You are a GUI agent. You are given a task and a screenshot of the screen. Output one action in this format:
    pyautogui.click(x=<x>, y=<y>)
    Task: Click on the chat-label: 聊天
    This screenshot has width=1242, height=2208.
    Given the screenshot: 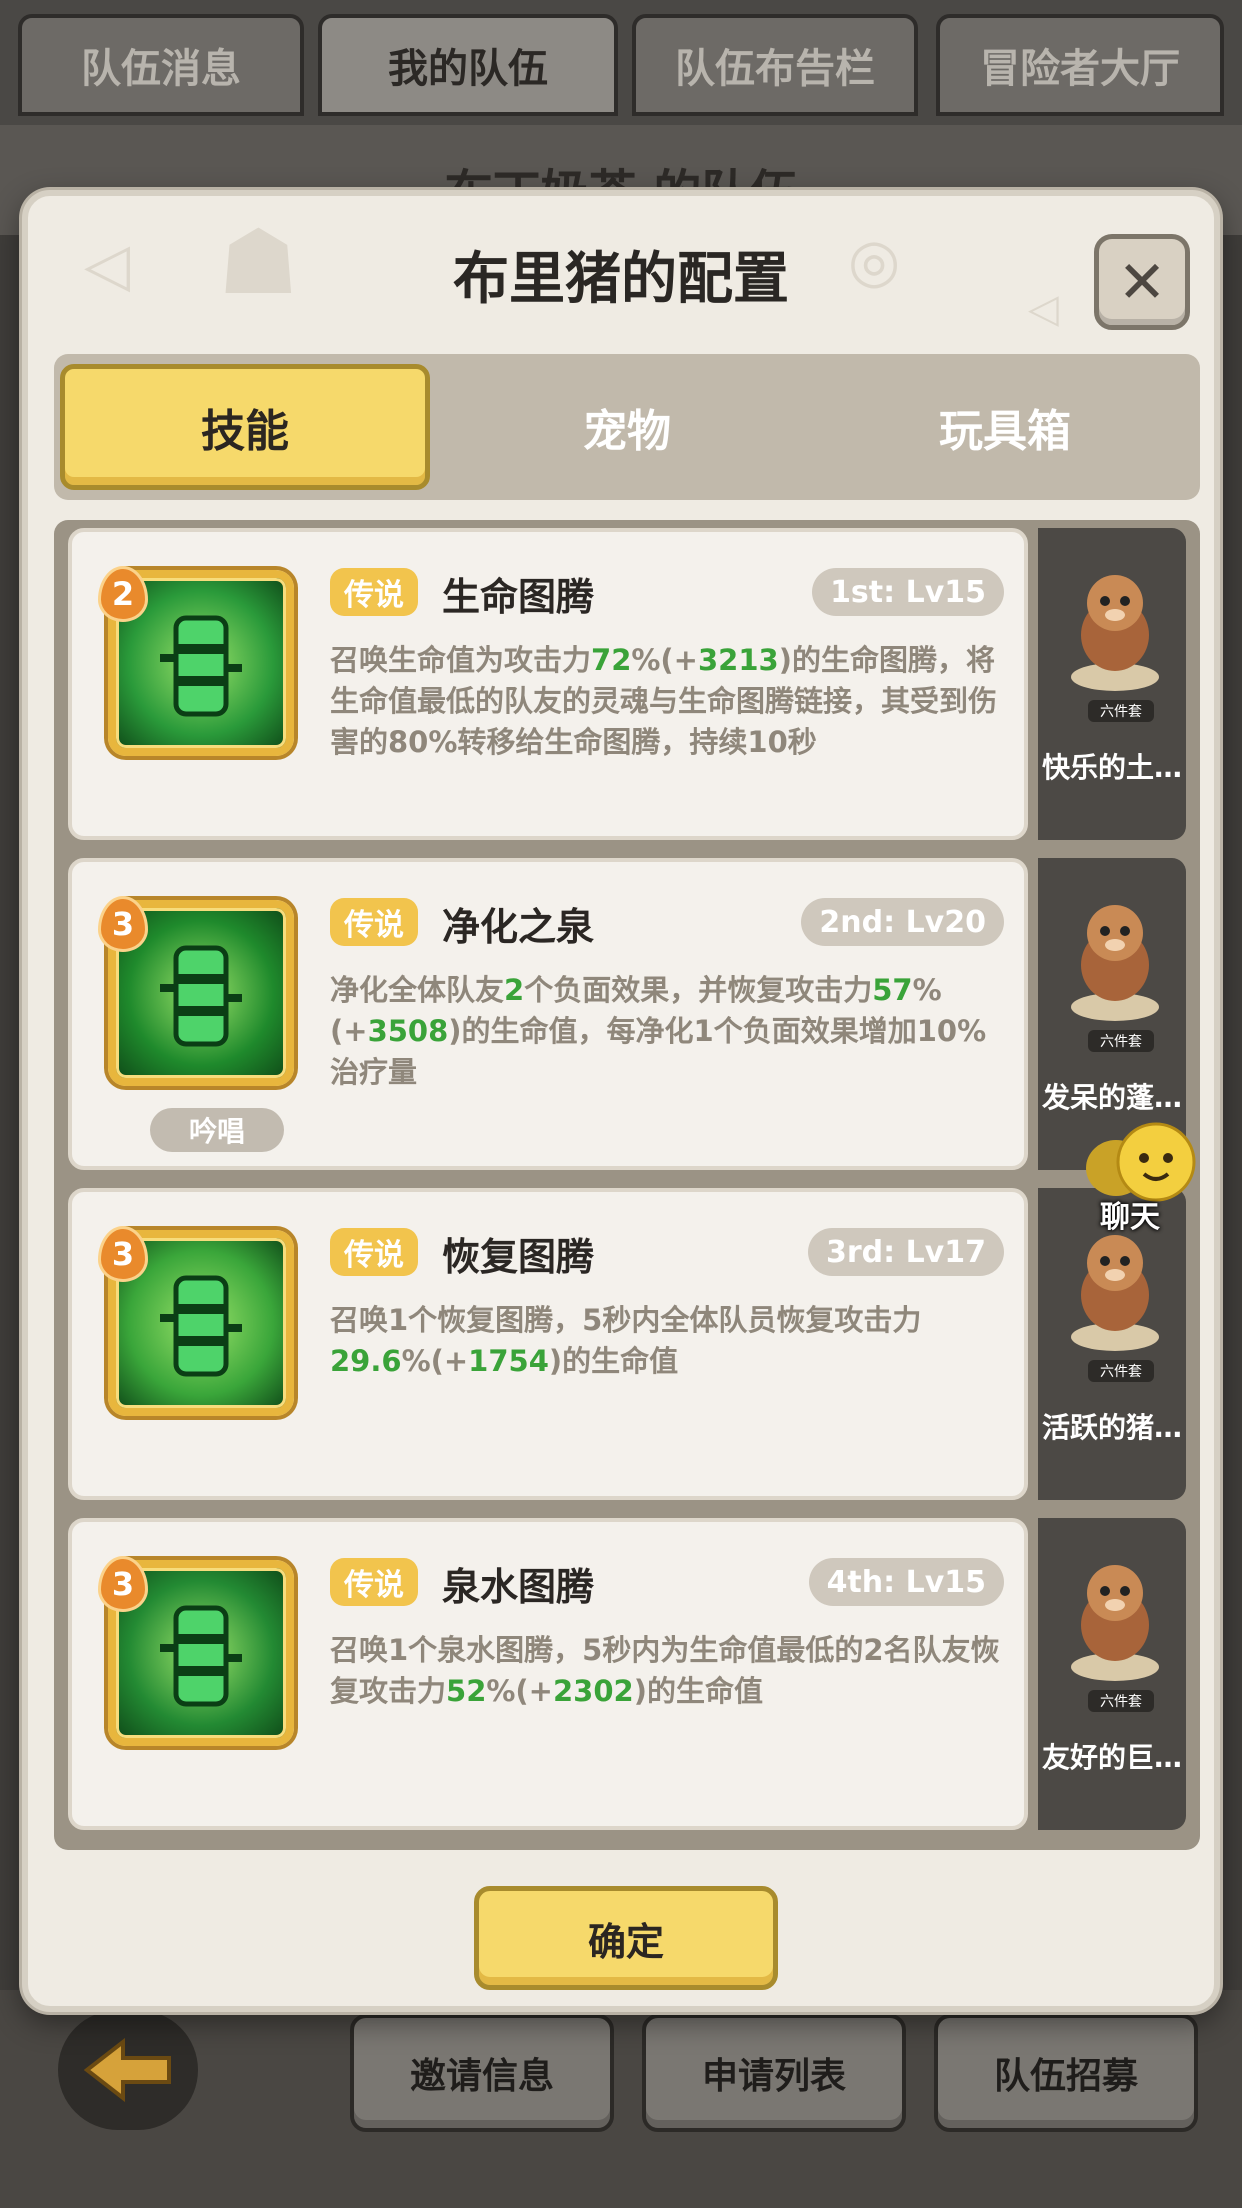 What is the action you would take?
    pyautogui.click(x=1130, y=1214)
    